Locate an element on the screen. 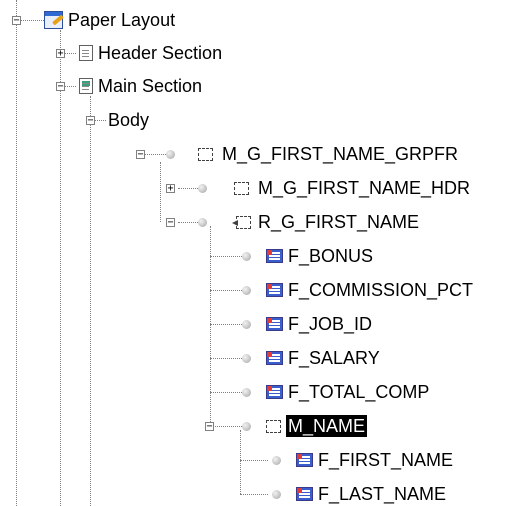 The width and height of the screenshot is (518, 506). paper-layout-icon is located at coordinates (53, 20).